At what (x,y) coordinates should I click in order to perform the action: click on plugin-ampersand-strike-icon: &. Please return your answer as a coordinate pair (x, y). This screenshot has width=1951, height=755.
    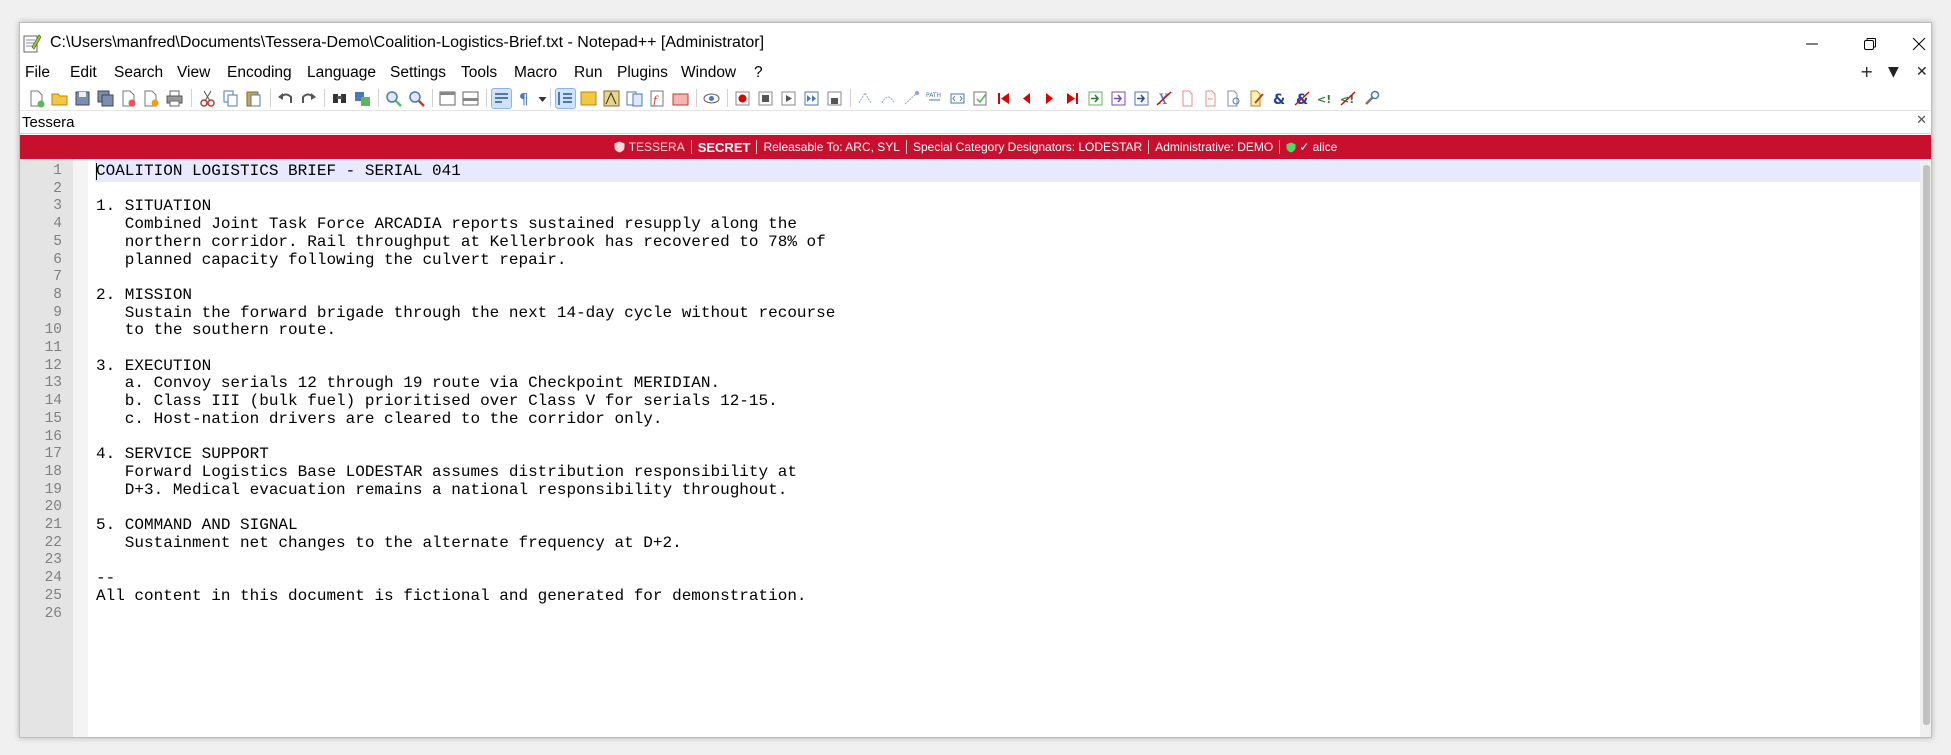
    Looking at the image, I should click on (1302, 98).